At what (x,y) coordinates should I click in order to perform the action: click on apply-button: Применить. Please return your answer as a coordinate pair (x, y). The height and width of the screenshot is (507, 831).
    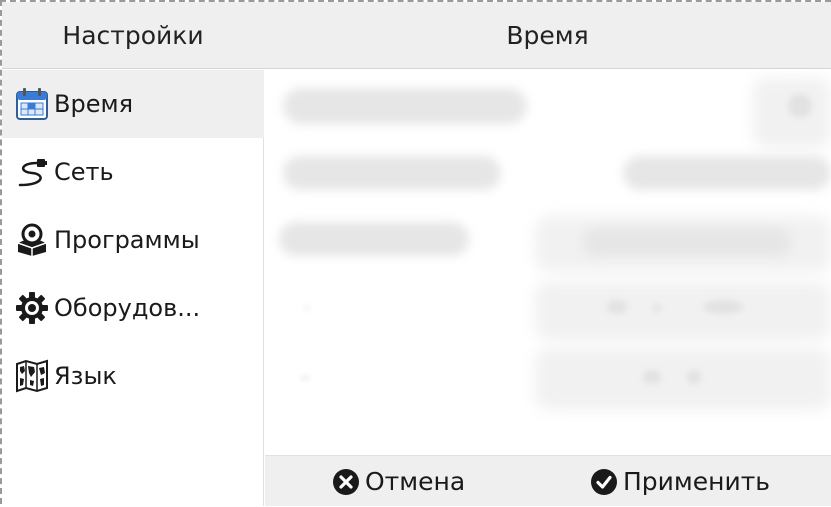
    Looking at the image, I should click on (679, 481).